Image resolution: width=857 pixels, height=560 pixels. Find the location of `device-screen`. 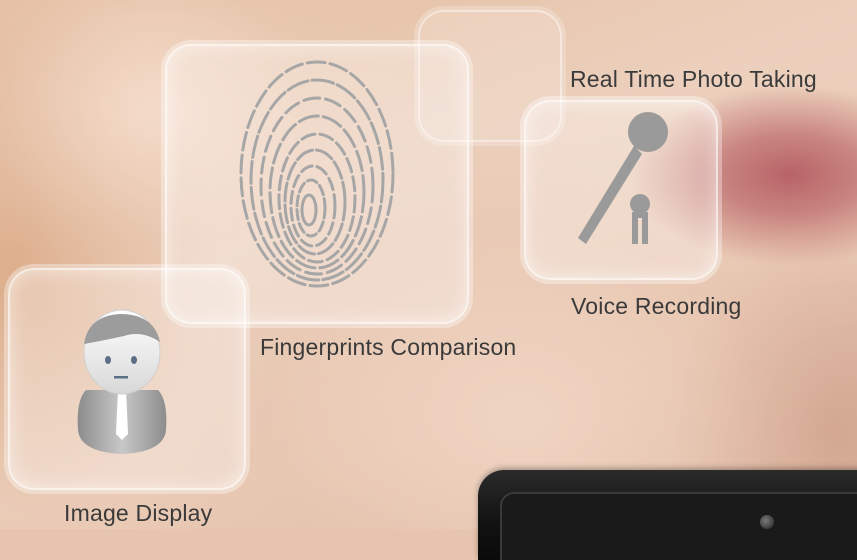

device-screen is located at coordinates (678, 526).